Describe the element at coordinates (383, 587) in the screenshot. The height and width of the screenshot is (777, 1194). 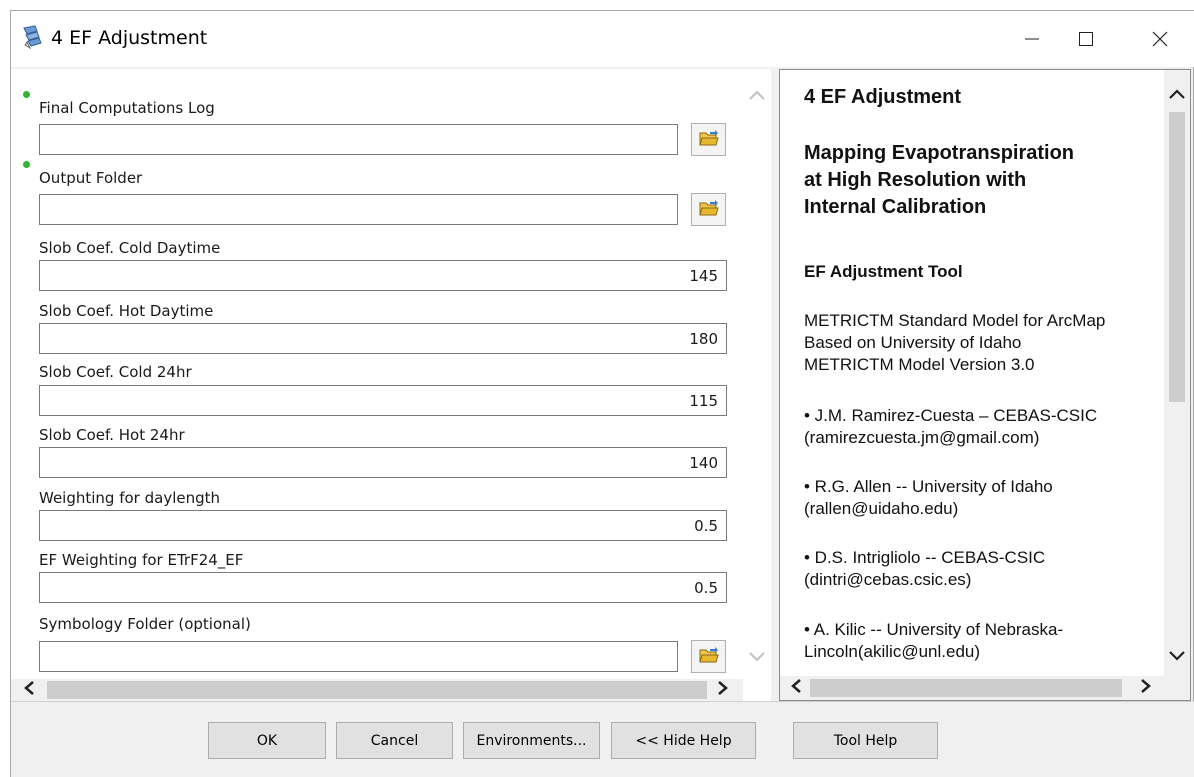
I see `ef-weighting-input: 0.5` at that location.